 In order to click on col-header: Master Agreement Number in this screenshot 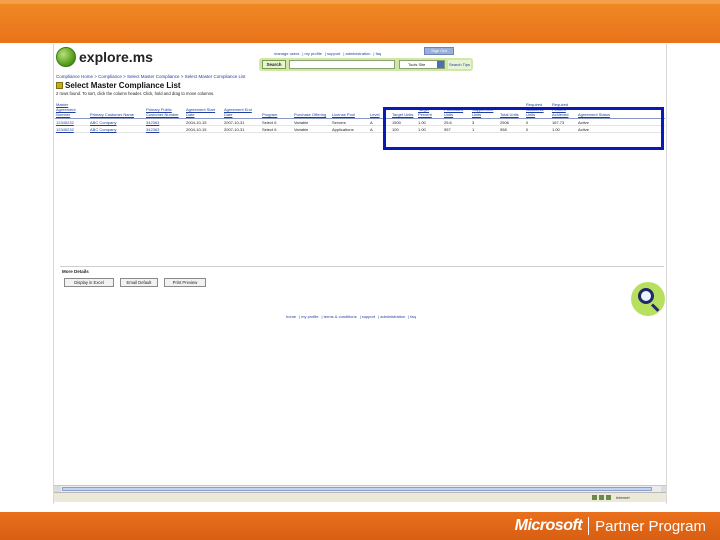, I will do `click(72, 110)`.